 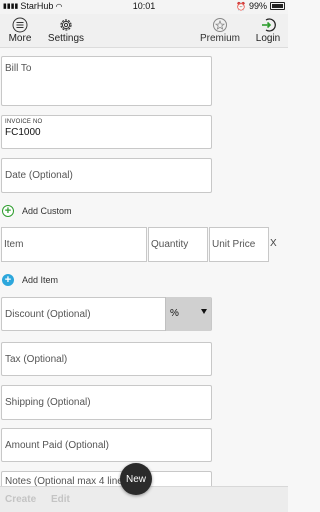 I want to click on item-placeholder: Item, so click(x=14, y=244).